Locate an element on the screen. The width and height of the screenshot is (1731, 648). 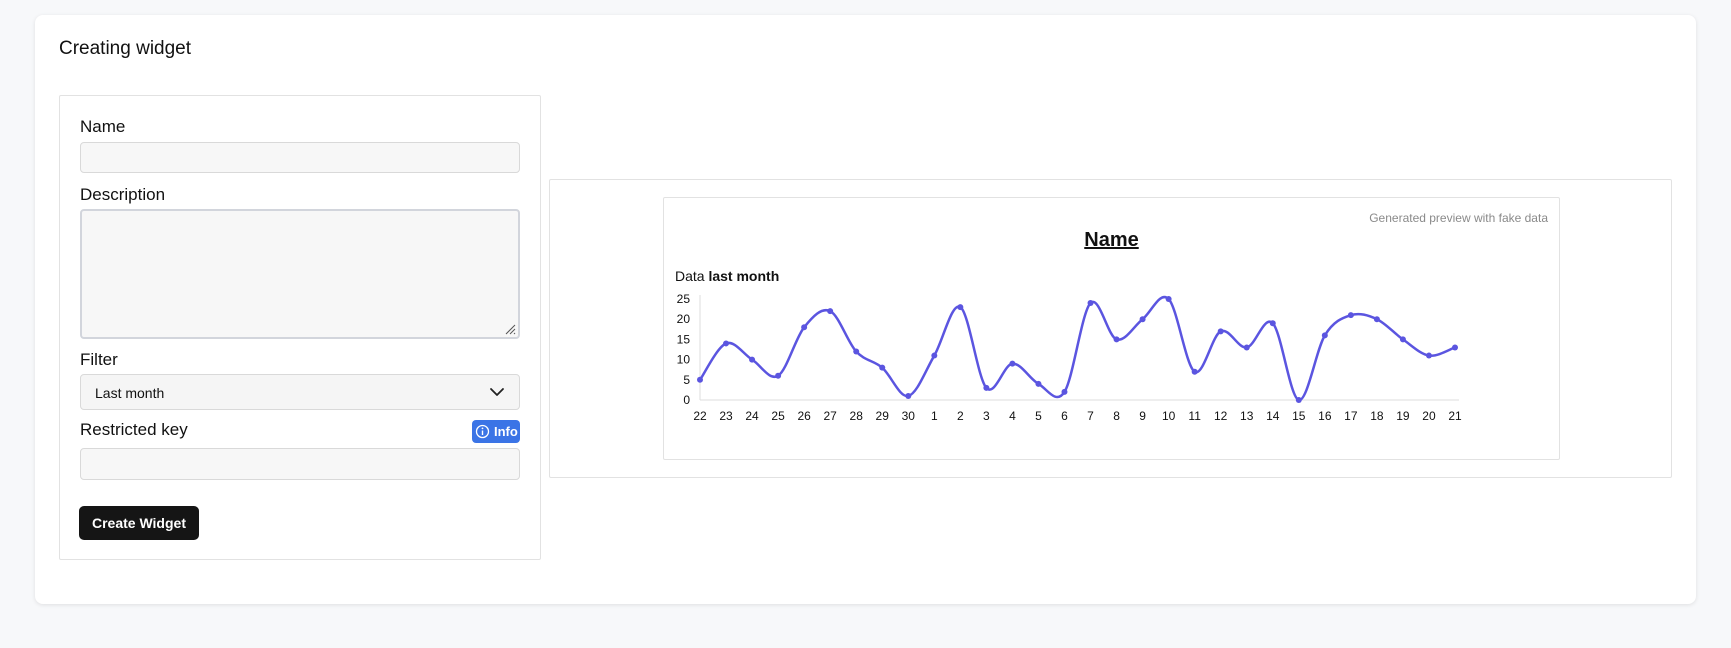
x-tick-label: 26 is located at coordinates (804, 416).